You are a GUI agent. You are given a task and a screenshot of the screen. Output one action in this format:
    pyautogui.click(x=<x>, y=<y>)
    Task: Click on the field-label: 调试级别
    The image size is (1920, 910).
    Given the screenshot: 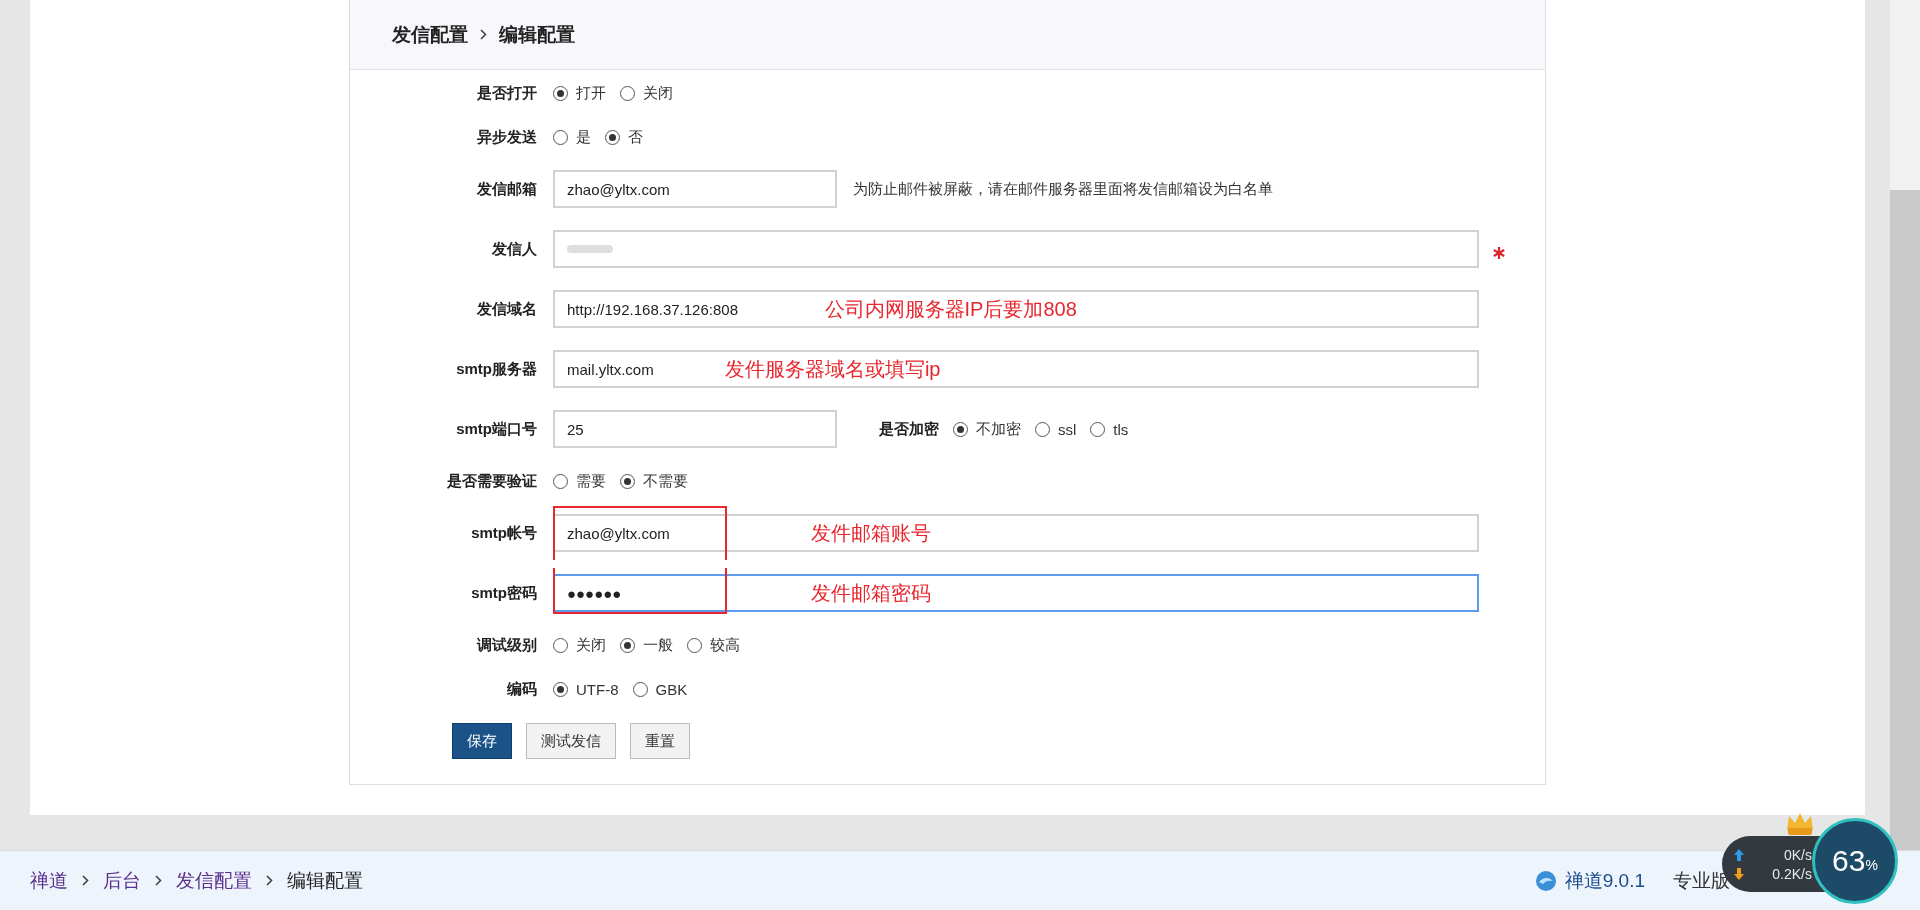 What is the action you would take?
    pyautogui.click(x=506, y=645)
    